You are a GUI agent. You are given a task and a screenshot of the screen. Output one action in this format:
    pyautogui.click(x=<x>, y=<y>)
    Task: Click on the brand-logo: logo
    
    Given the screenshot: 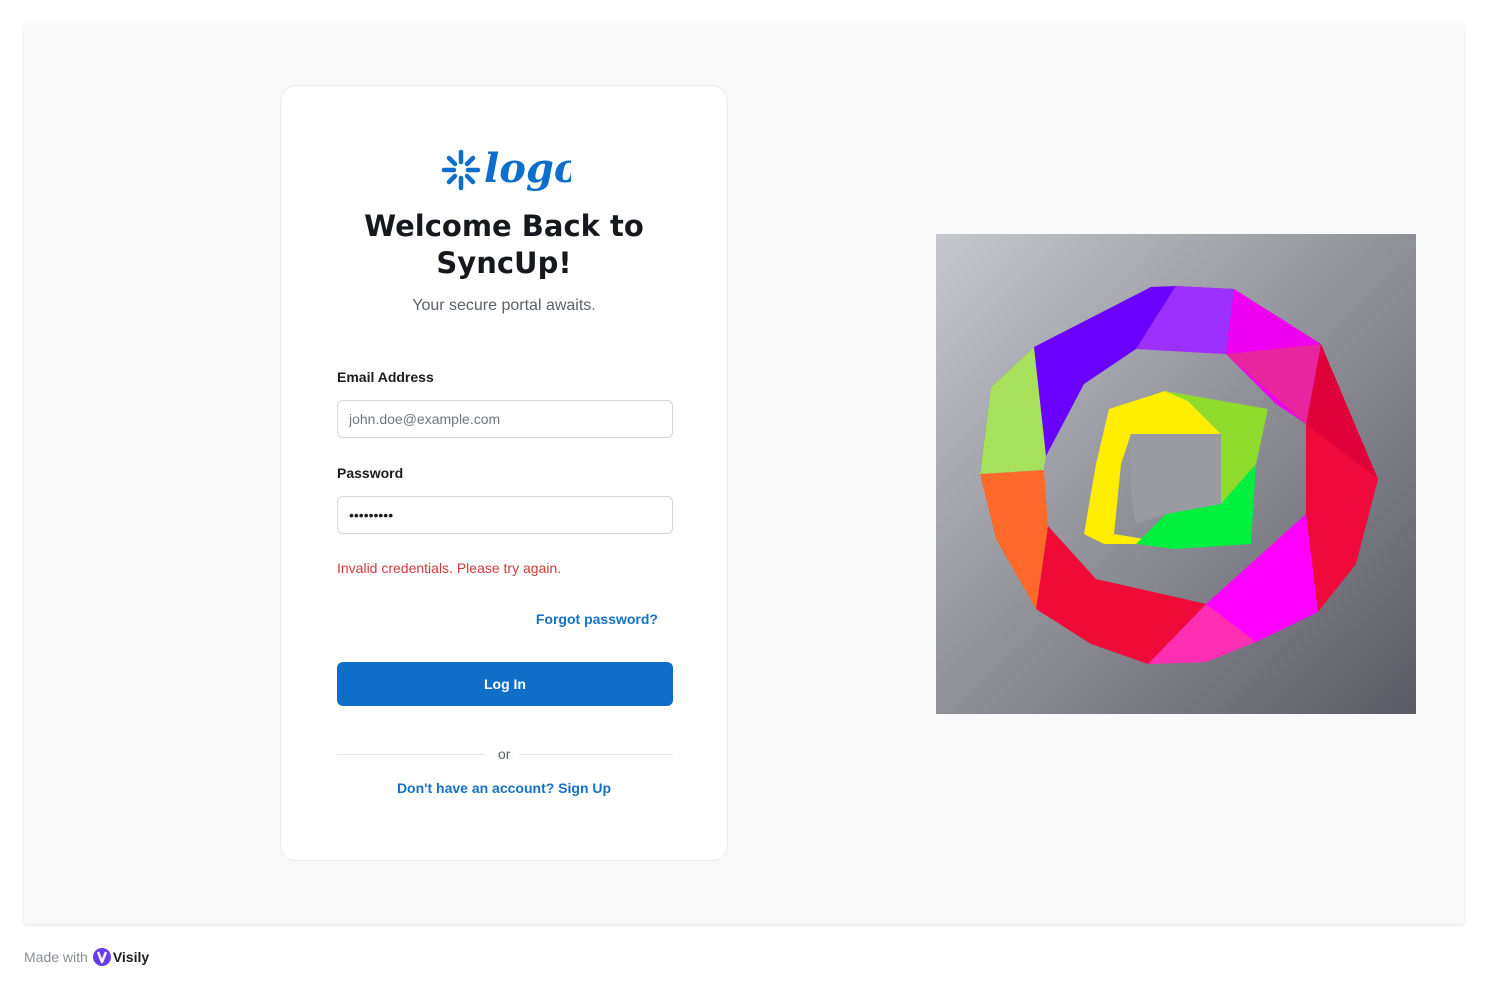 What is the action you would take?
    pyautogui.click(x=506, y=168)
    